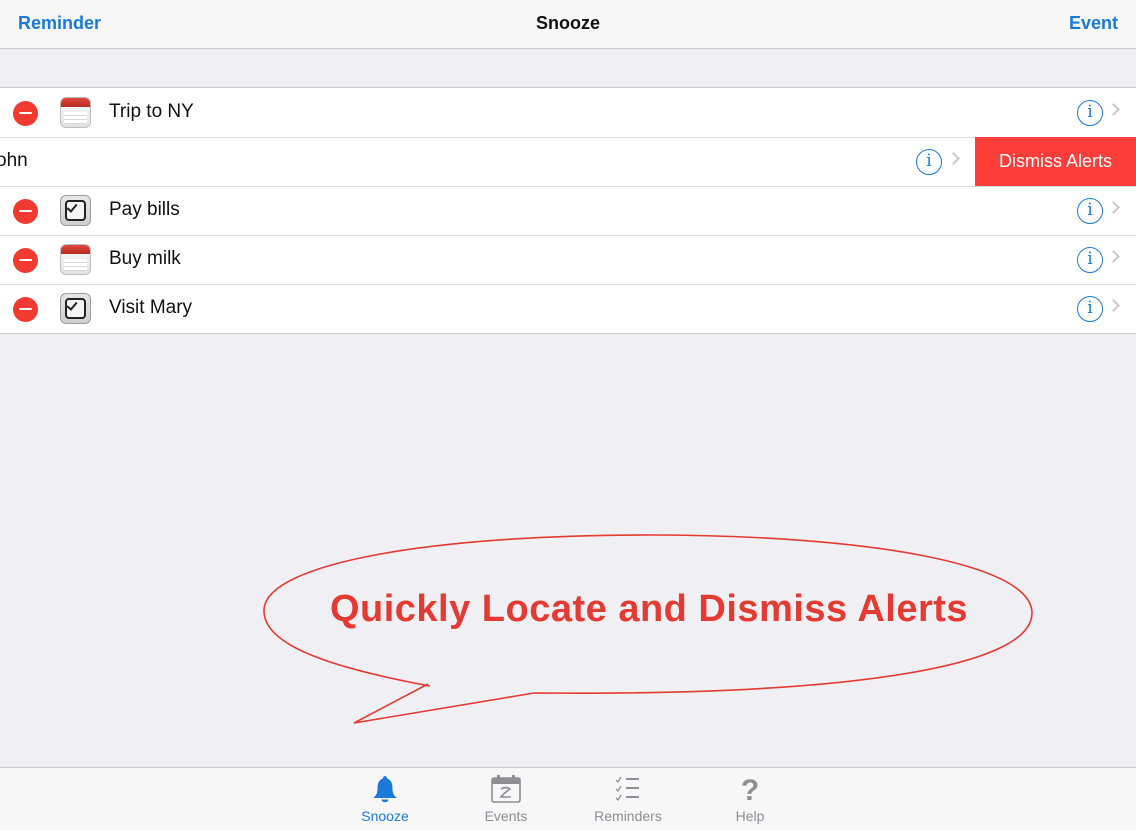  Describe the element at coordinates (145, 258) in the screenshot. I see `list-item-label: Buy milk` at that location.